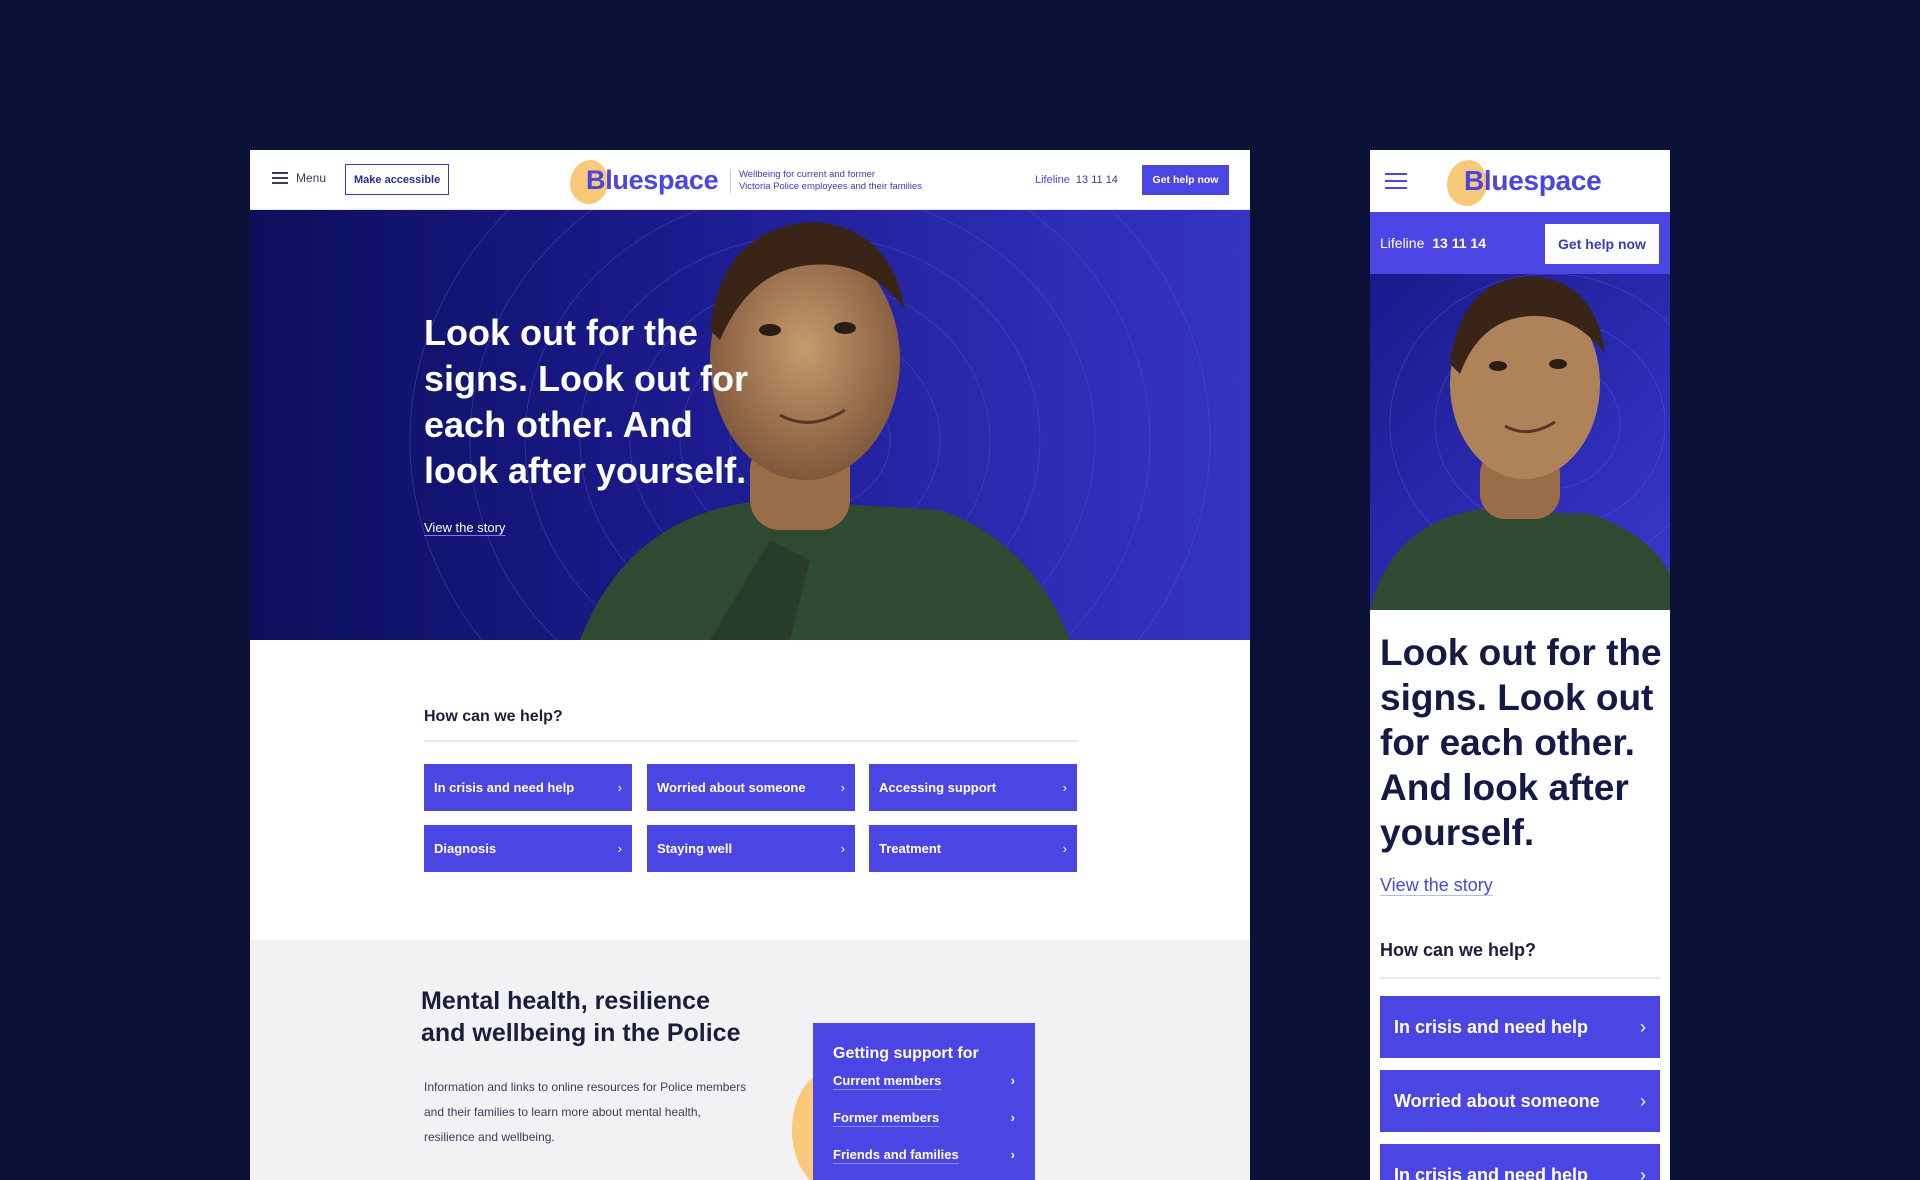 The height and width of the screenshot is (1180, 1920). What do you see at coordinates (807, 174) in the screenshot?
I see `tagline-line-1: Wellbeing for current and former` at bounding box center [807, 174].